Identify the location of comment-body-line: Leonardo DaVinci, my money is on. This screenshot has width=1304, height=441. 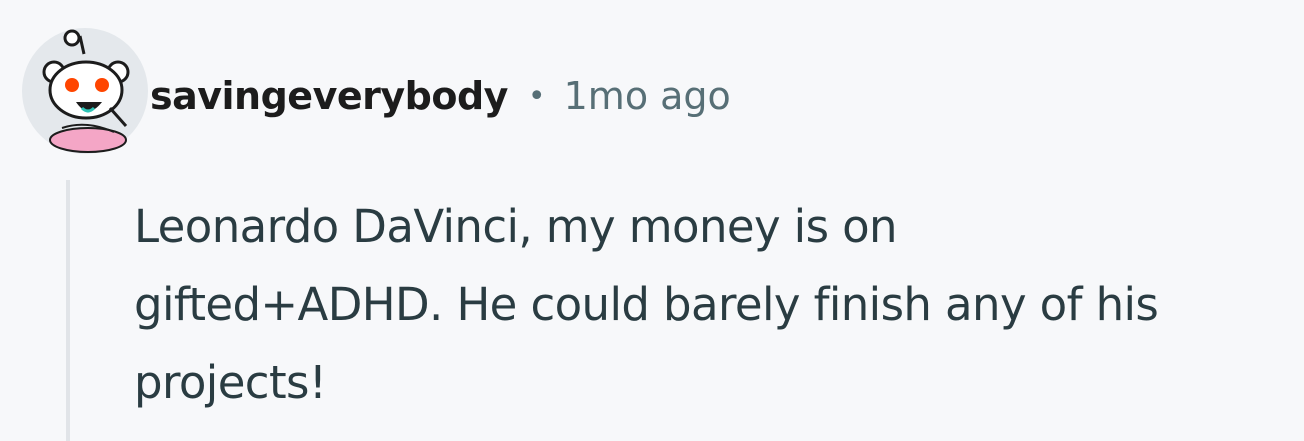
(516, 226).